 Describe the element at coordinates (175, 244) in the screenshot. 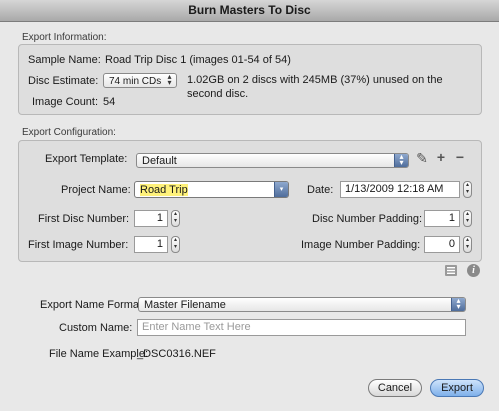

I see `first-image-number-stepper: ▴ ▾` at that location.